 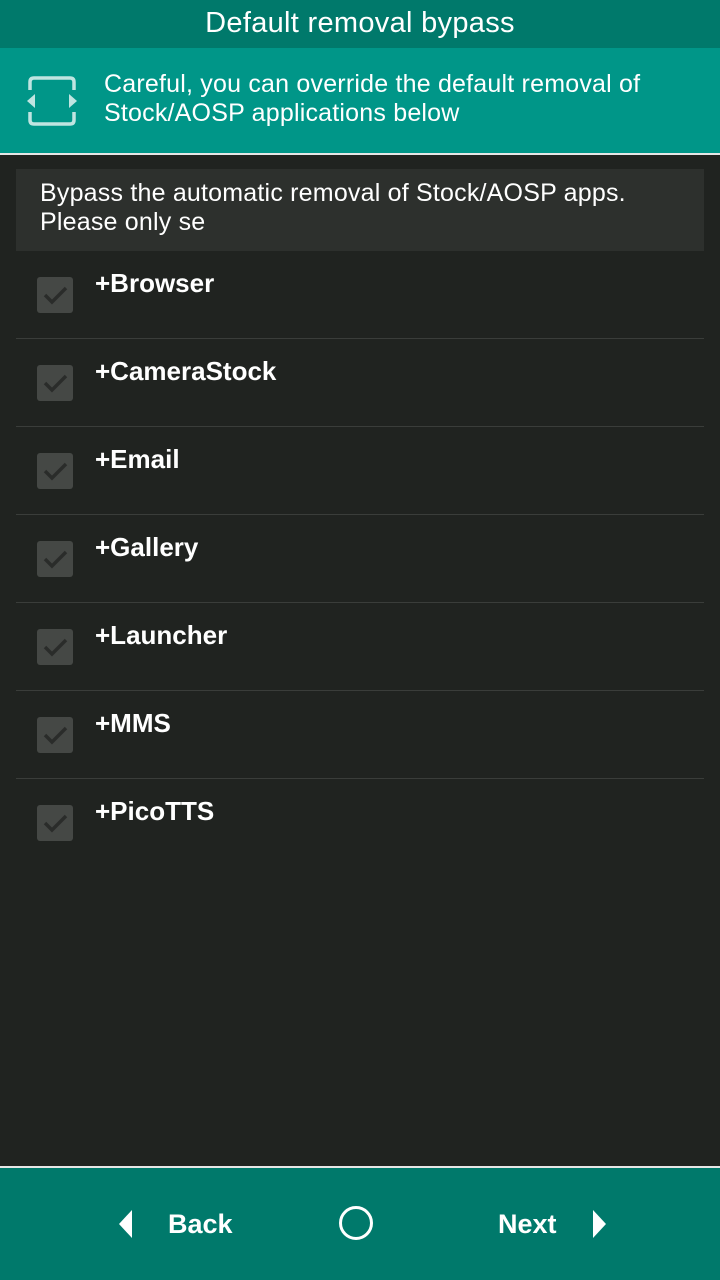 I want to click on back-button: Back, so click(x=175, y=1224).